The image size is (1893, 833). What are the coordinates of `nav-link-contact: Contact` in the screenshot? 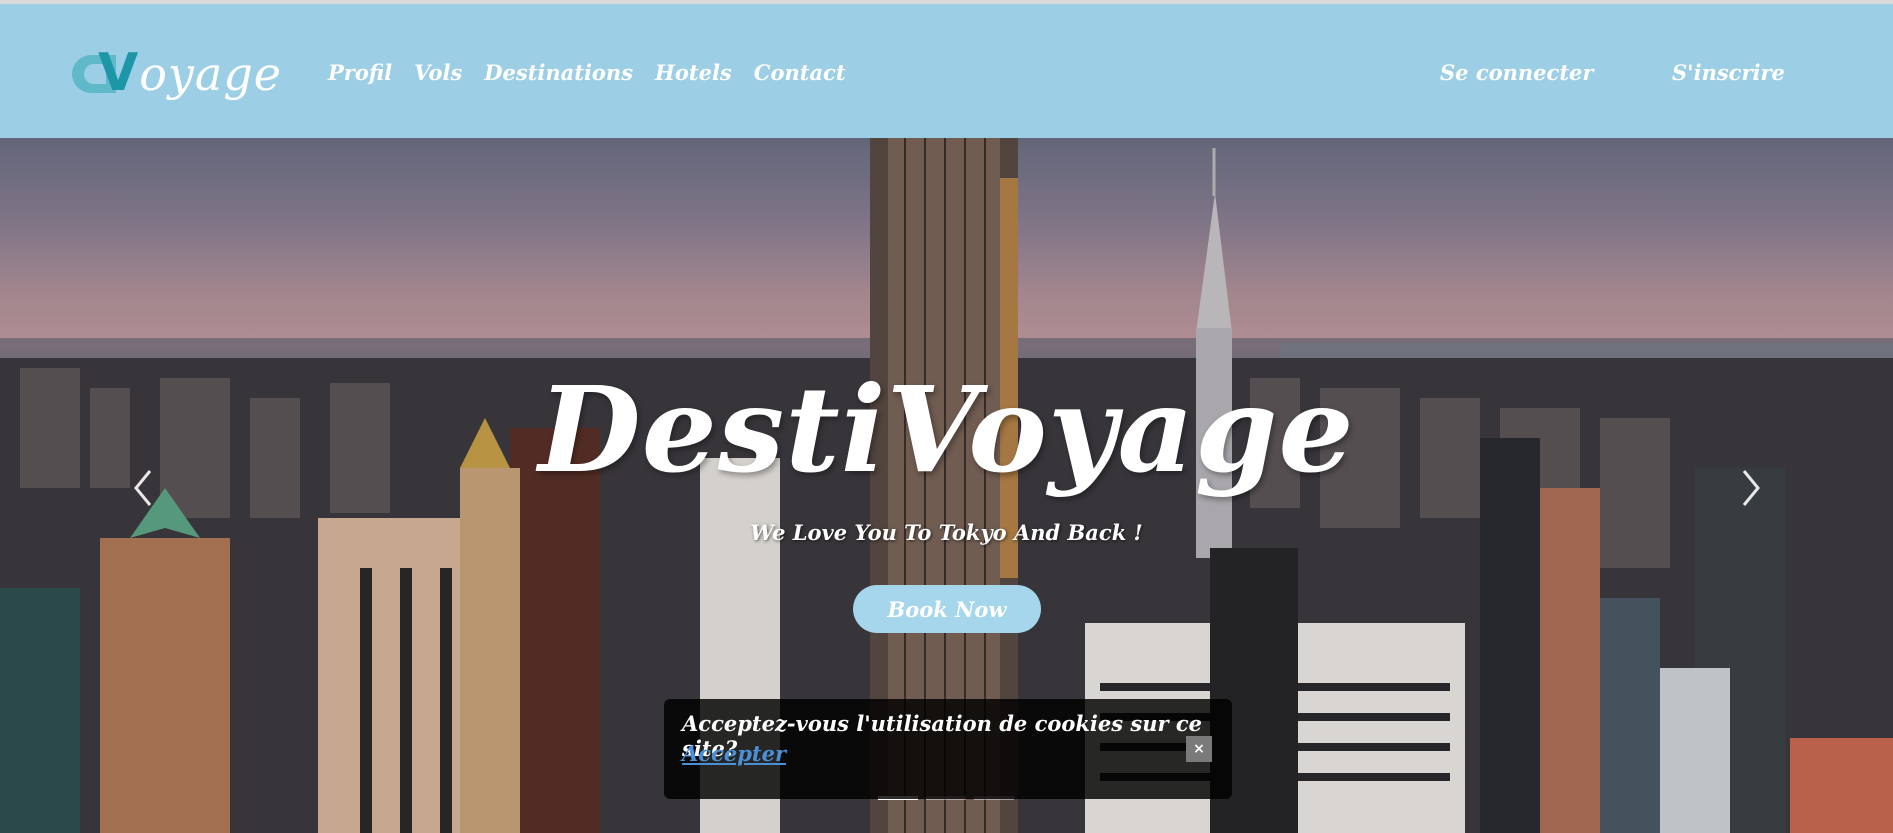 It's located at (800, 72).